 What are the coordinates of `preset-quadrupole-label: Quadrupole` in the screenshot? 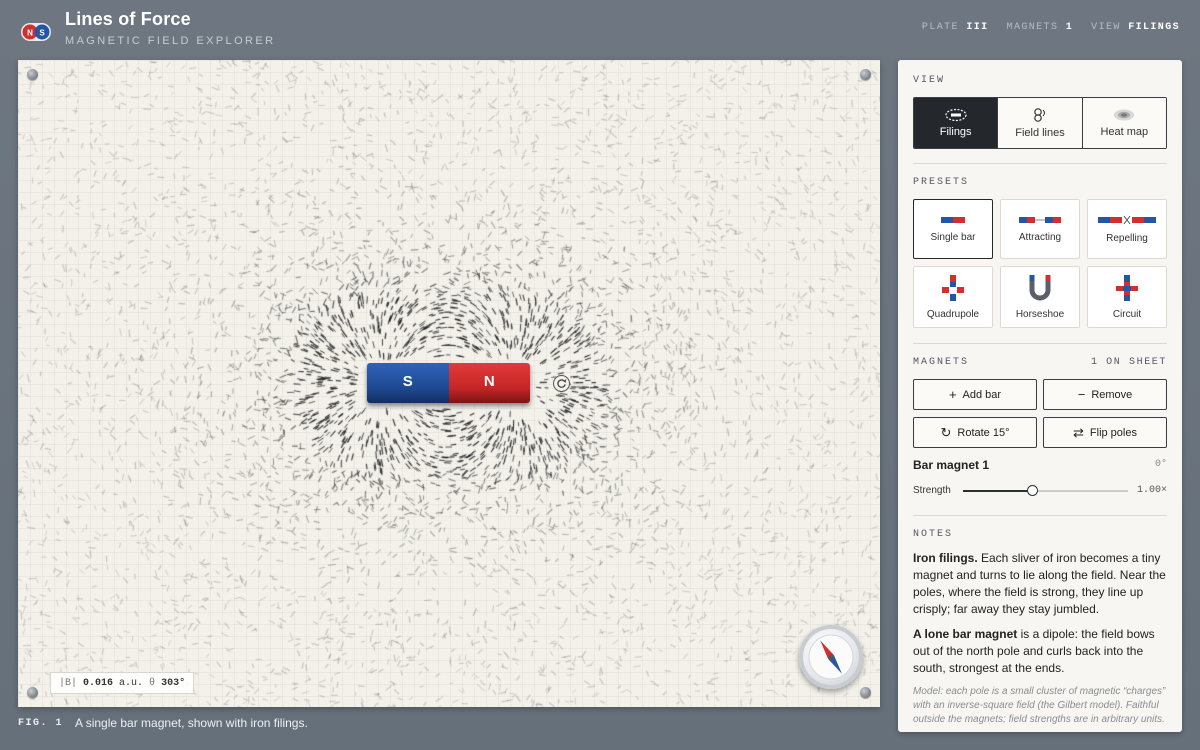 It's located at (953, 314).